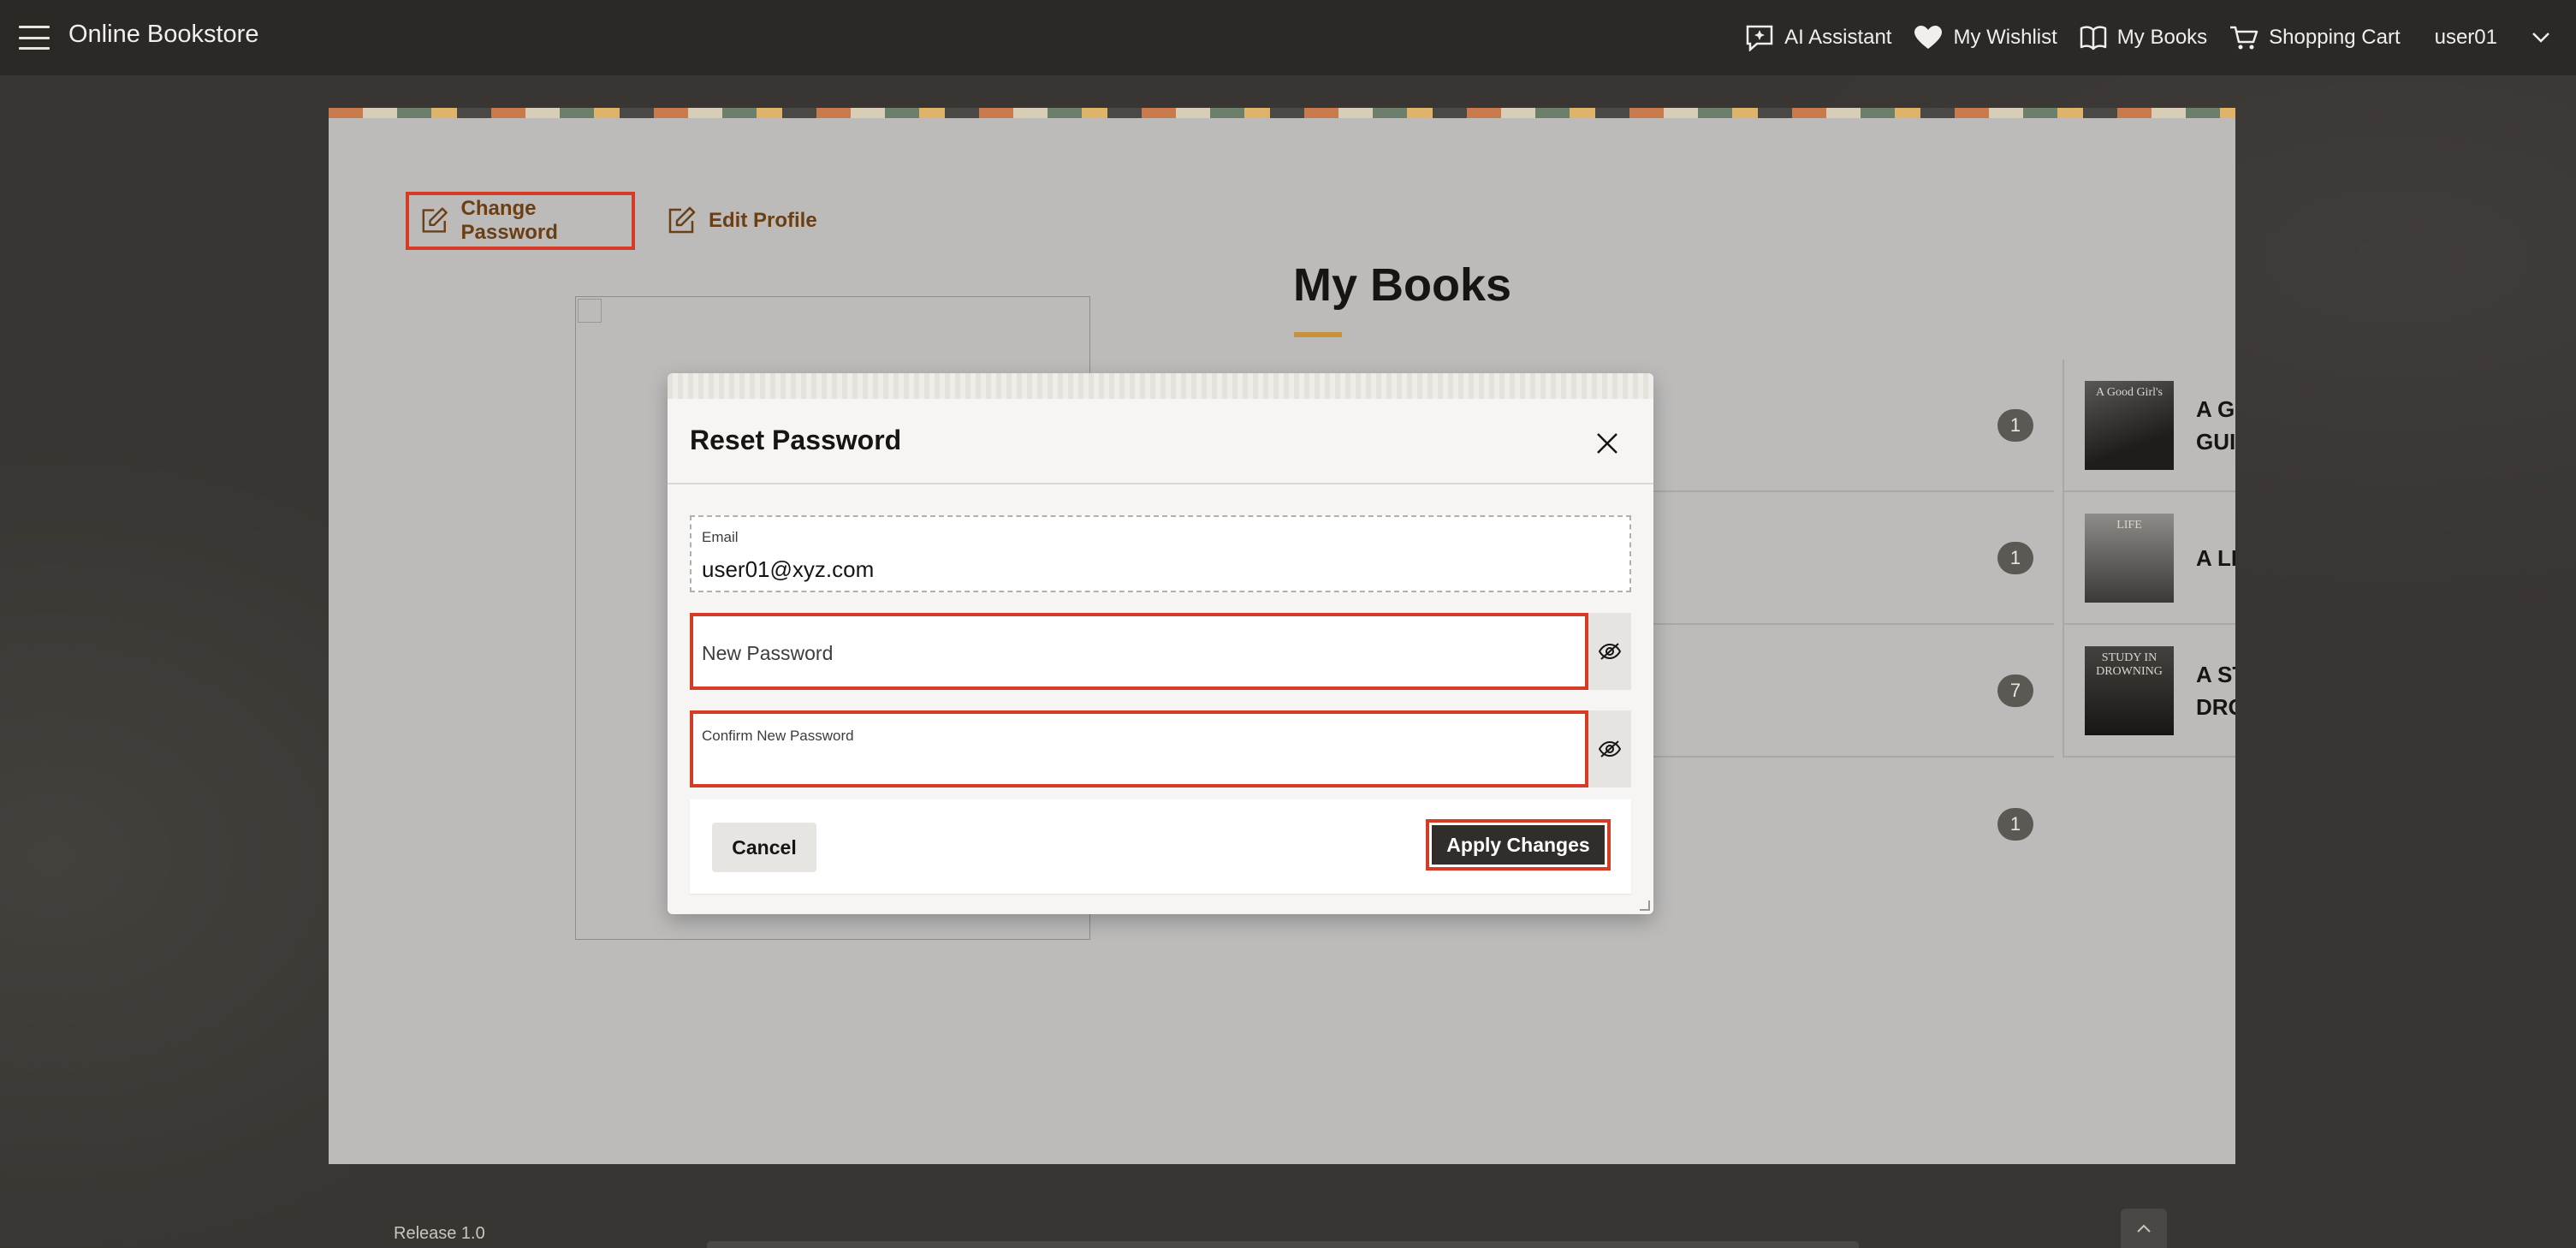  Describe the element at coordinates (2465, 37) in the screenshot. I see `user-name: user01` at that location.